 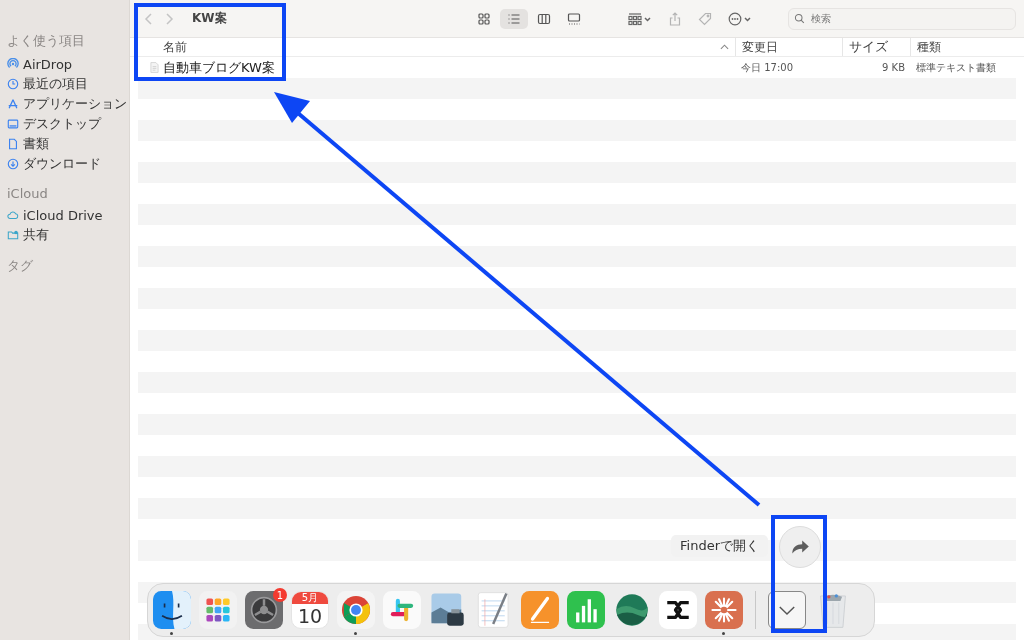 I want to click on document-icon, so click(x=13, y=144).